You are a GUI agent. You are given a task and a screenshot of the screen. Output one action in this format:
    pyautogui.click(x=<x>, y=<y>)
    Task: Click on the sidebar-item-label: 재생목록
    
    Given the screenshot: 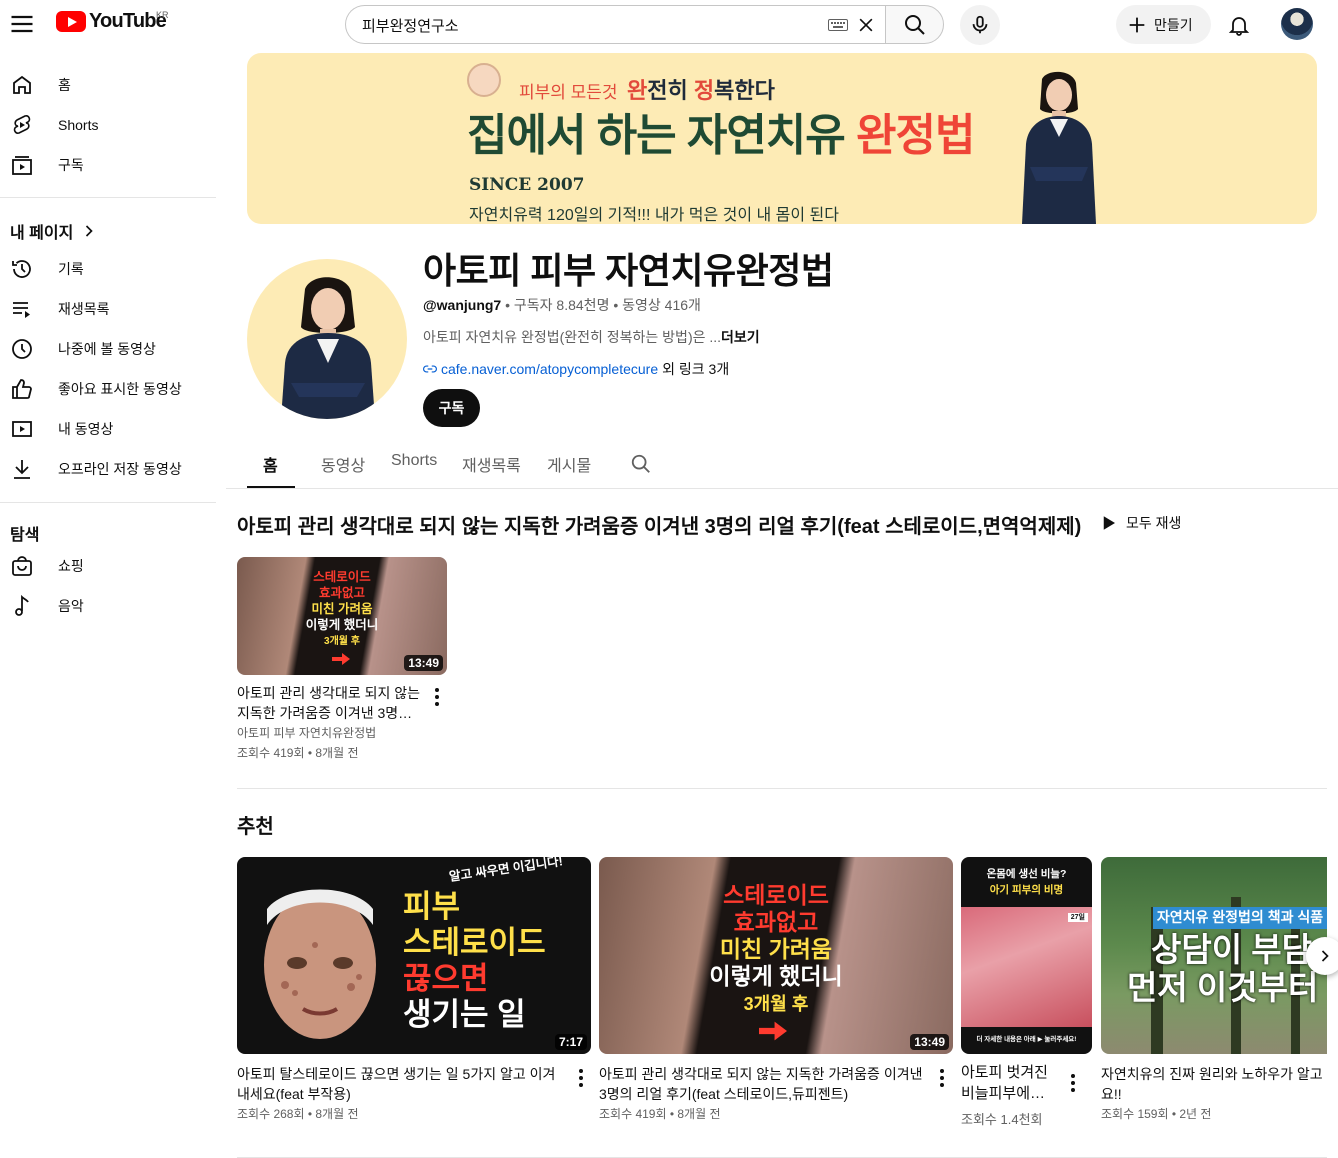 What is the action you would take?
    pyautogui.click(x=84, y=309)
    